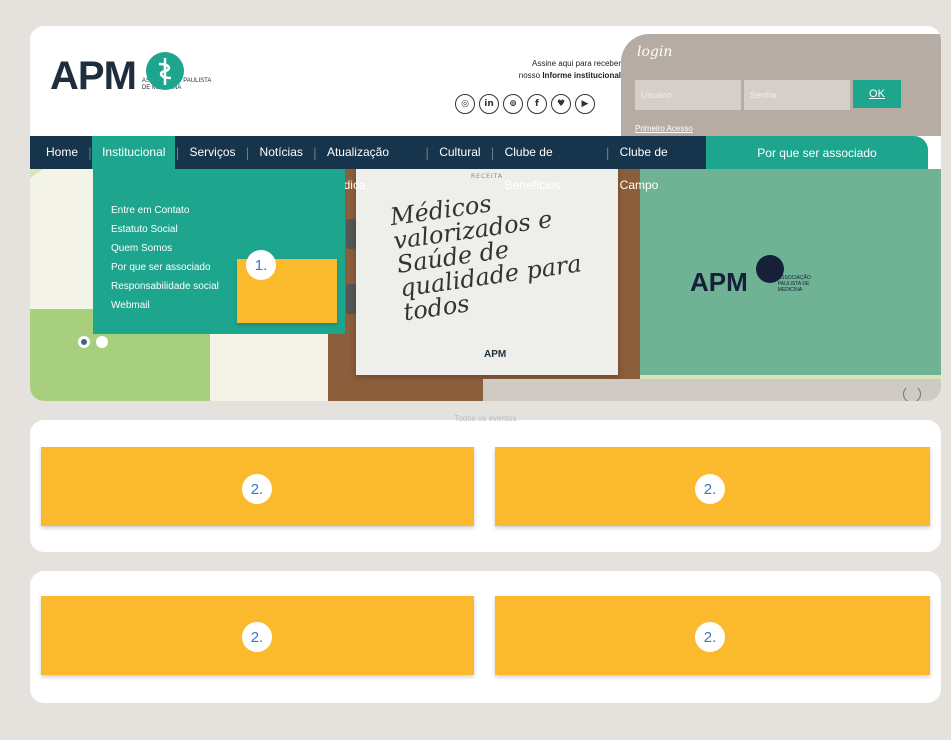 Image resolution: width=951 pixels, height=740 pixels. Describe the element at coordinates (688, 95) in the screenshot. I see `username-input` at that location.